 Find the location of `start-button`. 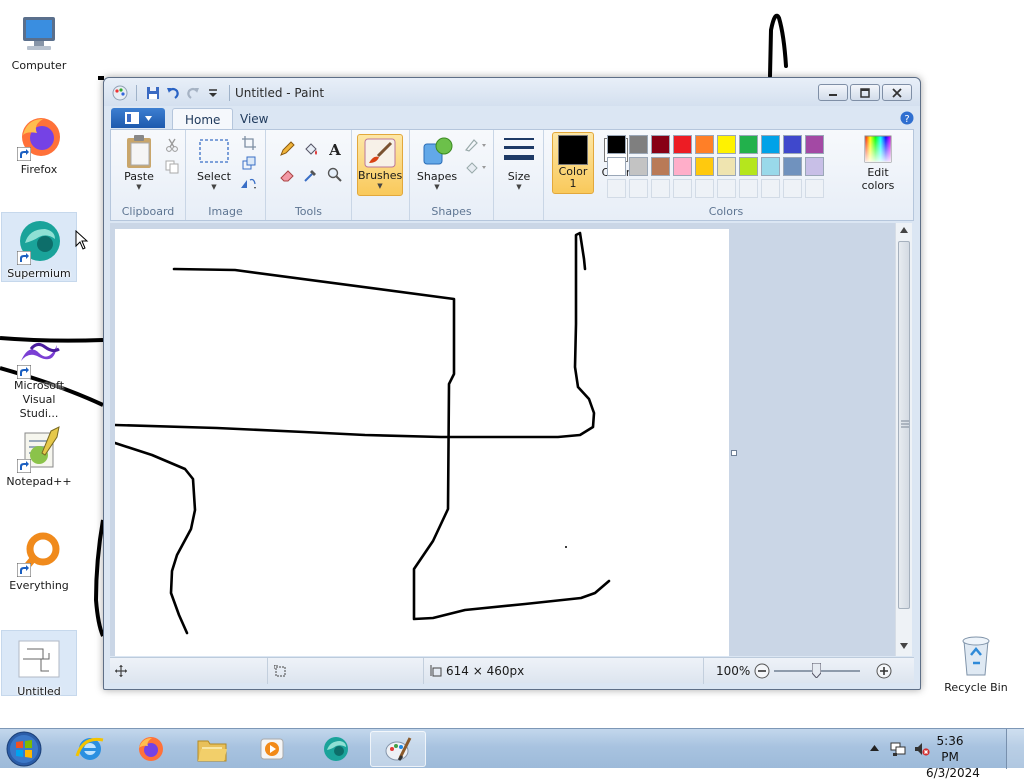

start-button is located at coordinates (24, 749).